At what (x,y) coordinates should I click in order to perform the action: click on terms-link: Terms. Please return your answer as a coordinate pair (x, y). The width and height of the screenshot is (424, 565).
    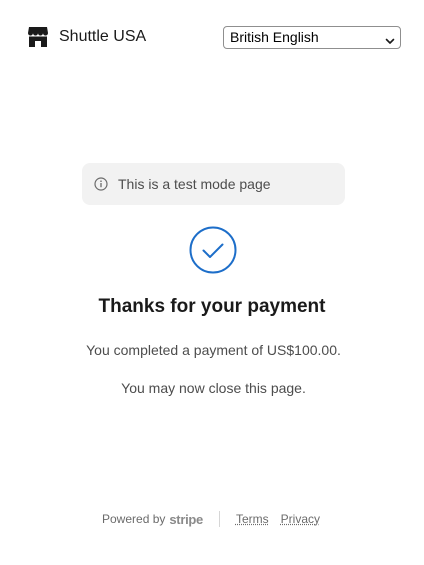
    Looking at the image, I should click on (252, 519).